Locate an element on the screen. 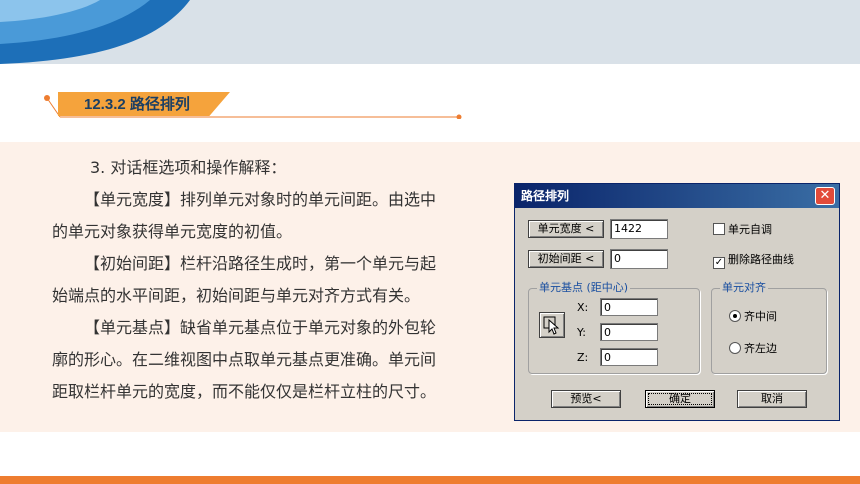 The width and height of the screenshot is (860, 484). intro-line: 3. 对话框选项和操作解释： is located at coordinates (188, 167).